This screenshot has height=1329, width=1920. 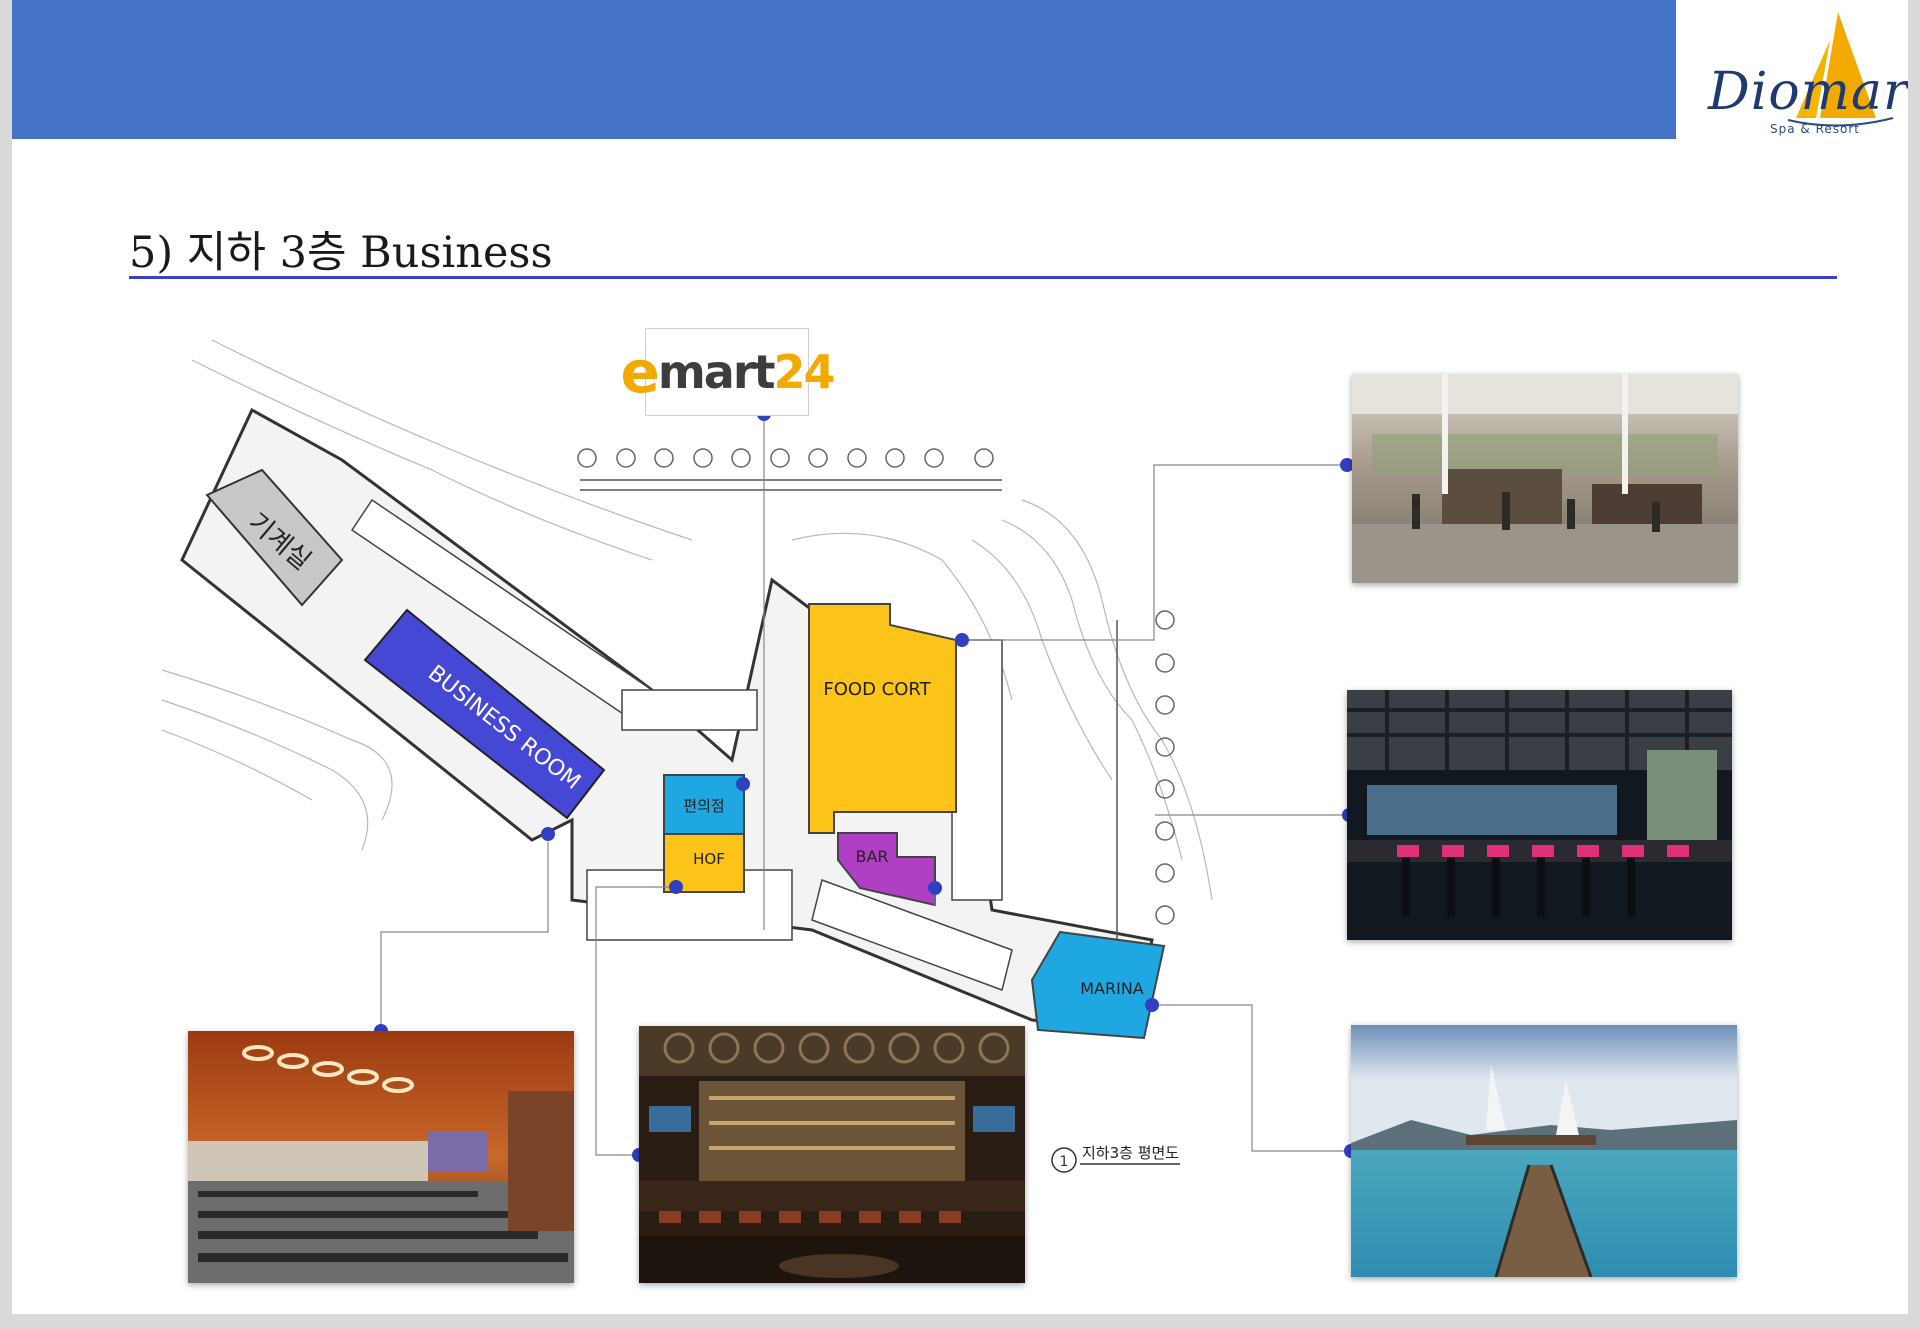 I want to click on svg-text: 지하3층 평면도, so click(x=1130, y=1153).